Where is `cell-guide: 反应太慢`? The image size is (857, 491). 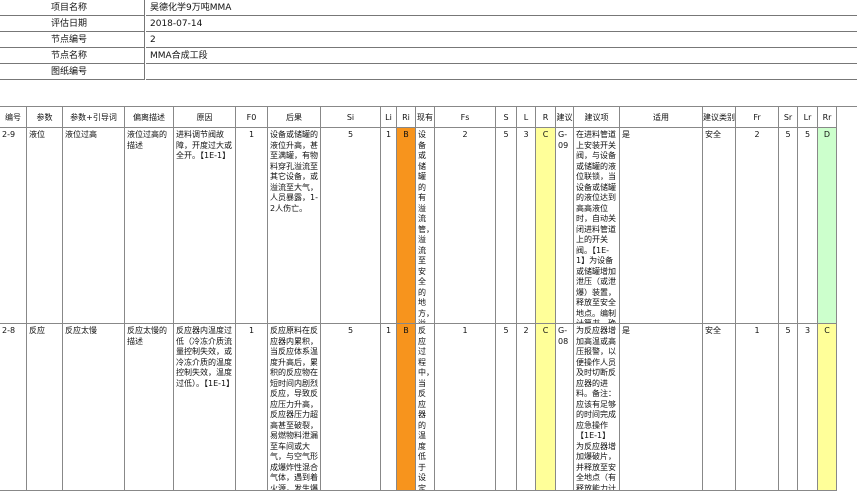 cell-guide: 反应太慢 is located at coordinates (94, 407).